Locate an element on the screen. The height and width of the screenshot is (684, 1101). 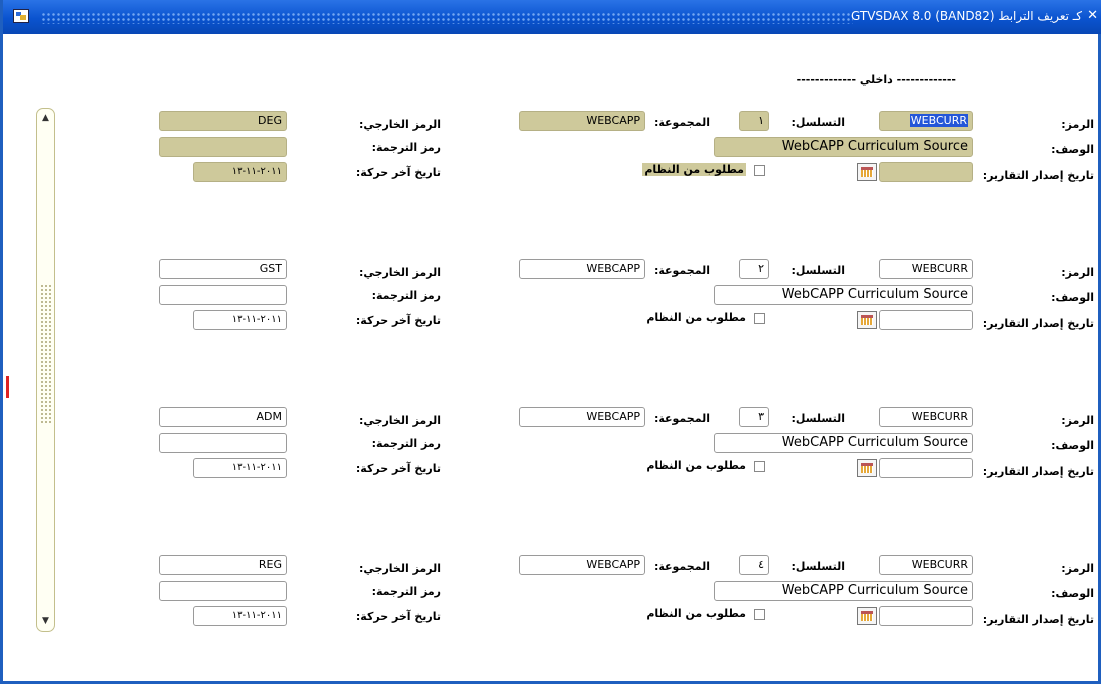
scroll-down-icon: ▼ is located at coordinates (45, 621).